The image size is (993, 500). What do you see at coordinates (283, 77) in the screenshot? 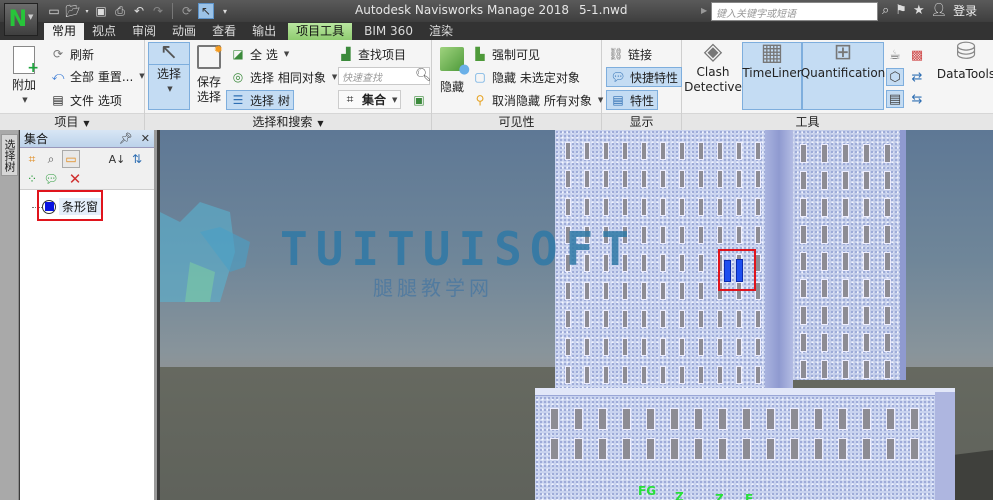
I see `select-same-button: ◎ 选择 相同对象 ▼` at bounding box center [283, 77].